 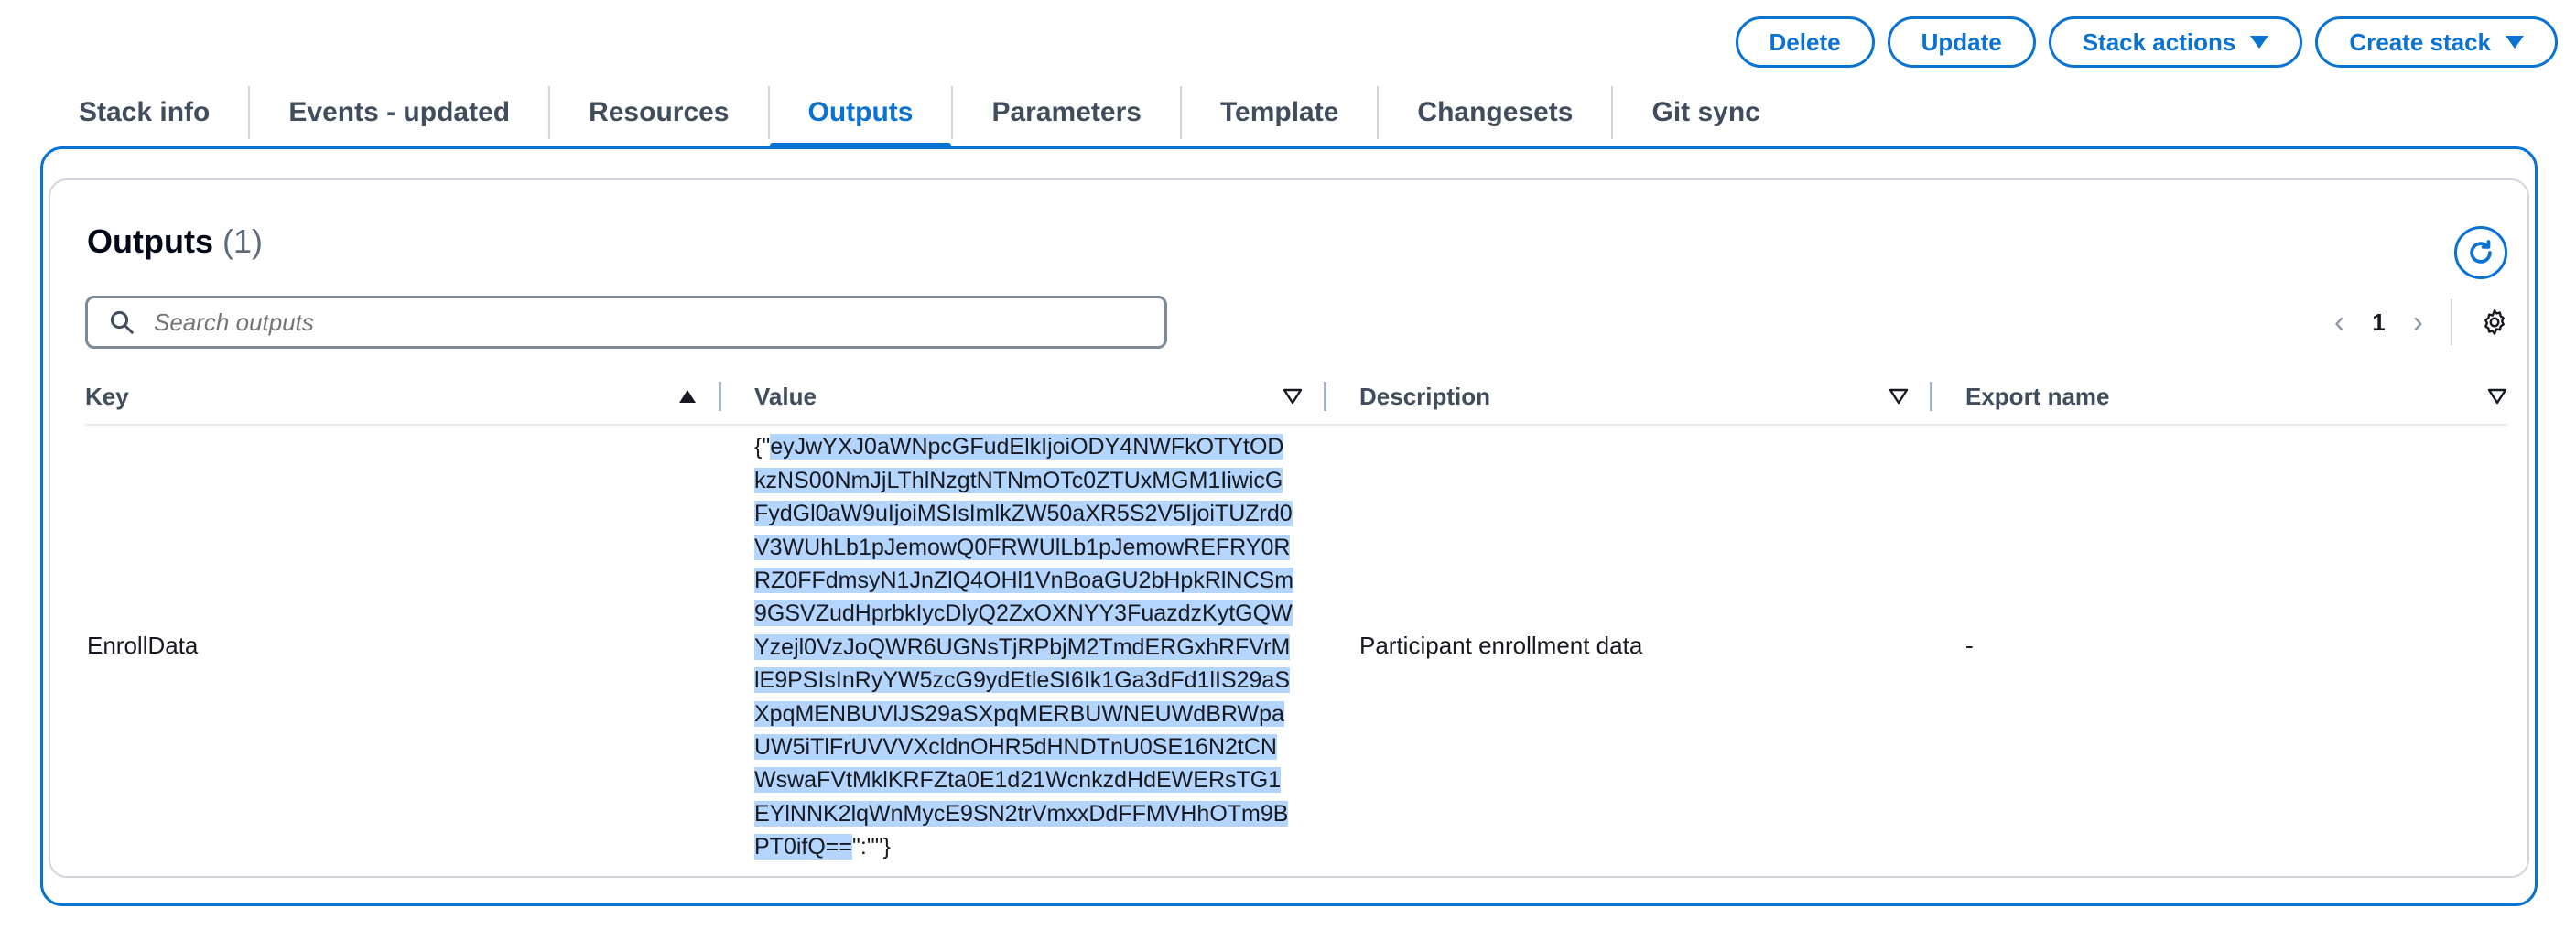 I want to click on column-header-export-name-label: Export name, so click(x=2038, y=396).